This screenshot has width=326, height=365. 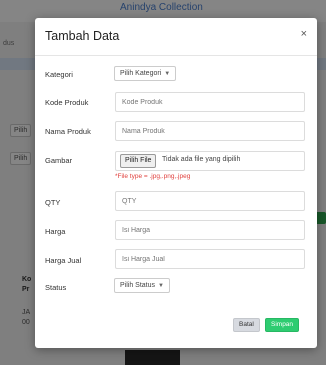 What do you see at coordinates (138, 161) in the screenshot?
I see `choose-file-button: Pilih File` at bounding box center [138, 161].